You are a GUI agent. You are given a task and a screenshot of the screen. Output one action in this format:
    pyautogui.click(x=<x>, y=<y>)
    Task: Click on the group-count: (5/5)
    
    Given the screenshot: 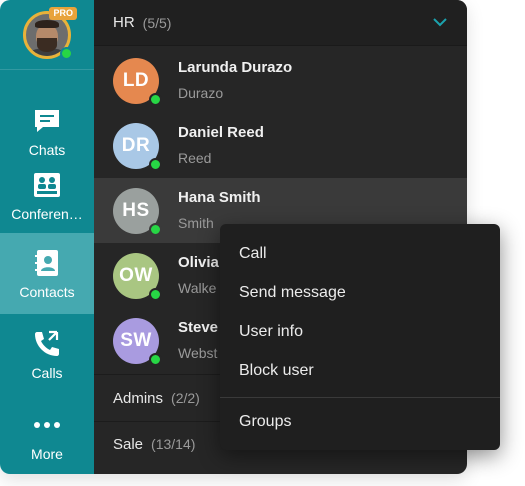 What is the action you would take?
    pyautogui.click(x=157, y=22)
    